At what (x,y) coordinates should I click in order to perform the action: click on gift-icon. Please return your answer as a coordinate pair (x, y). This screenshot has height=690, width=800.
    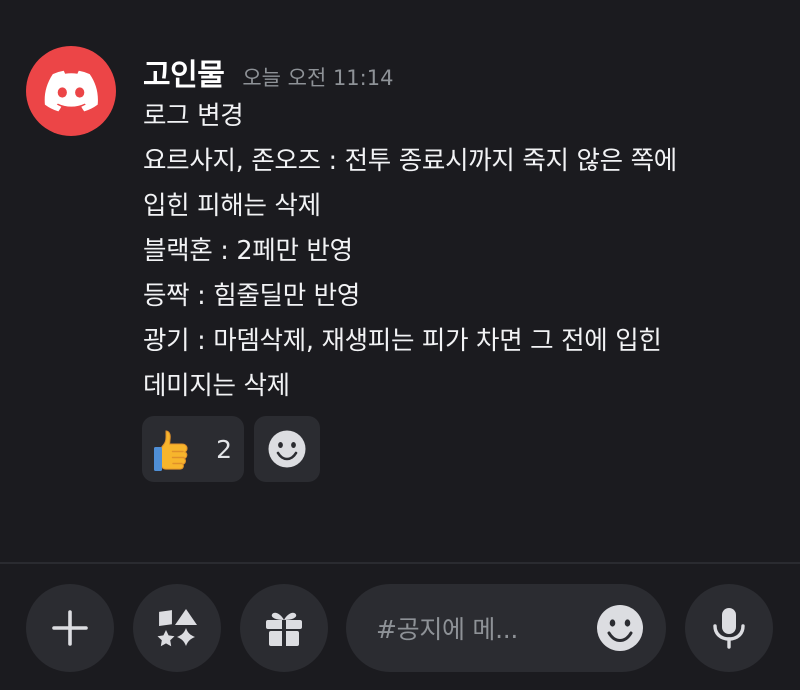
    Looking at the image, I should click on (284, 629).